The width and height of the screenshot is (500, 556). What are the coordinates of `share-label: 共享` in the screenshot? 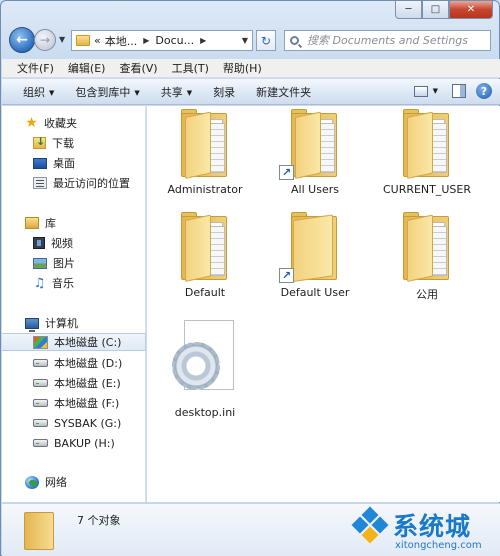 It's located at (171, 92).